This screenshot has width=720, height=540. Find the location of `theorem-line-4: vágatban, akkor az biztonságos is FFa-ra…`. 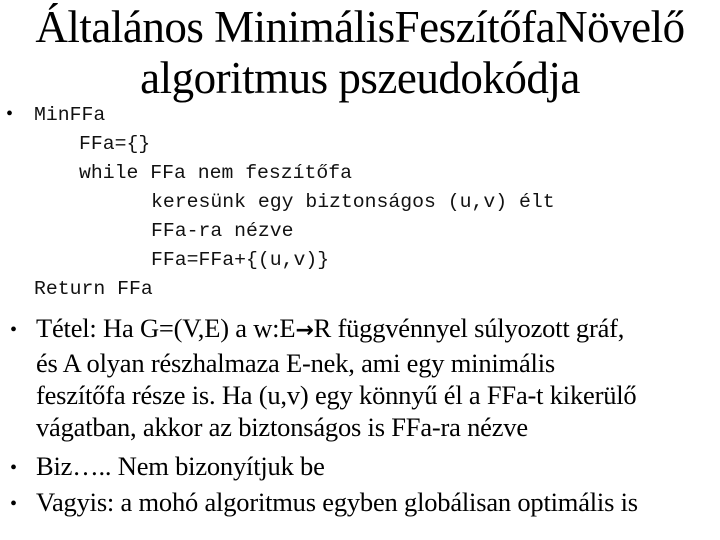

theorem-line-4: vágatban, akkor az biztonságos is FFa-ra… is located at coordinates (282, 427).